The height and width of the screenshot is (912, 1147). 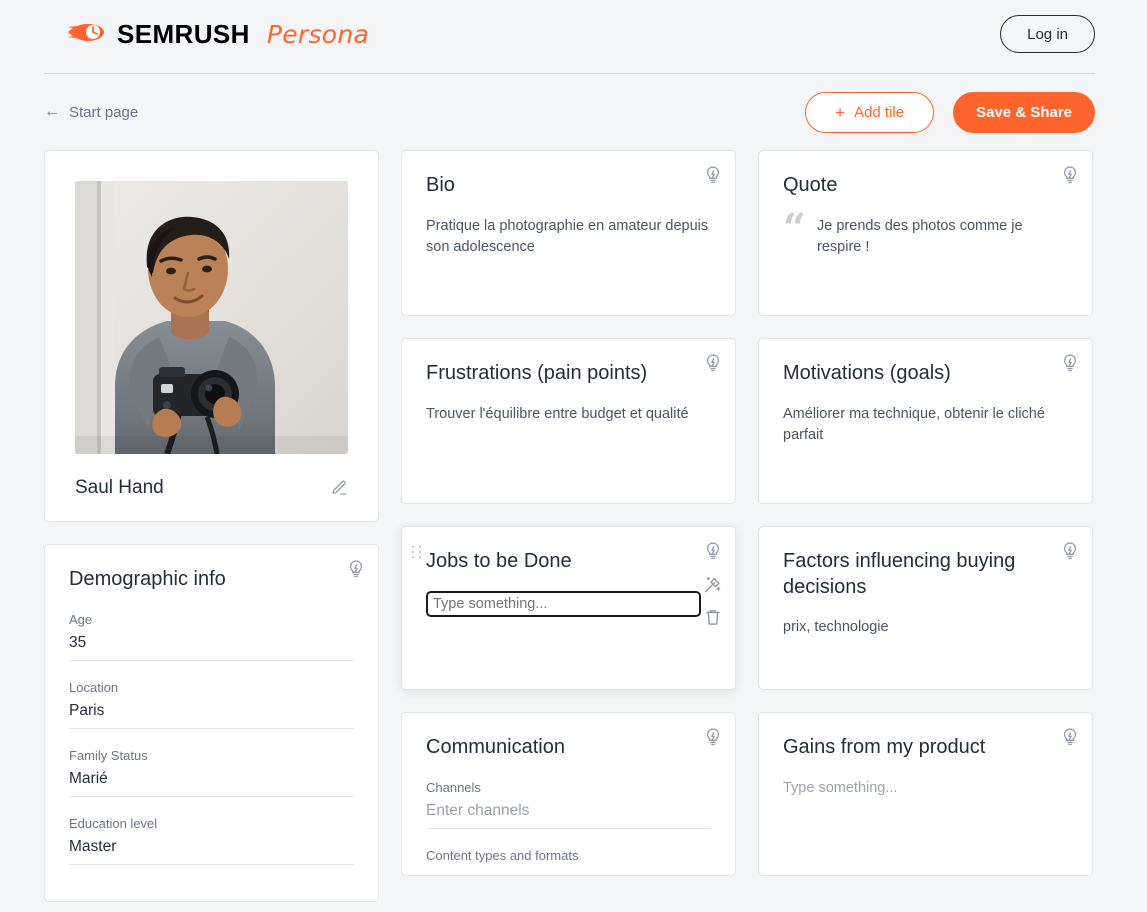 What do you see at coordinates (147, 579) in the screenshot?
I see `card-title: Demographic info` at bounding box center [147, 579].